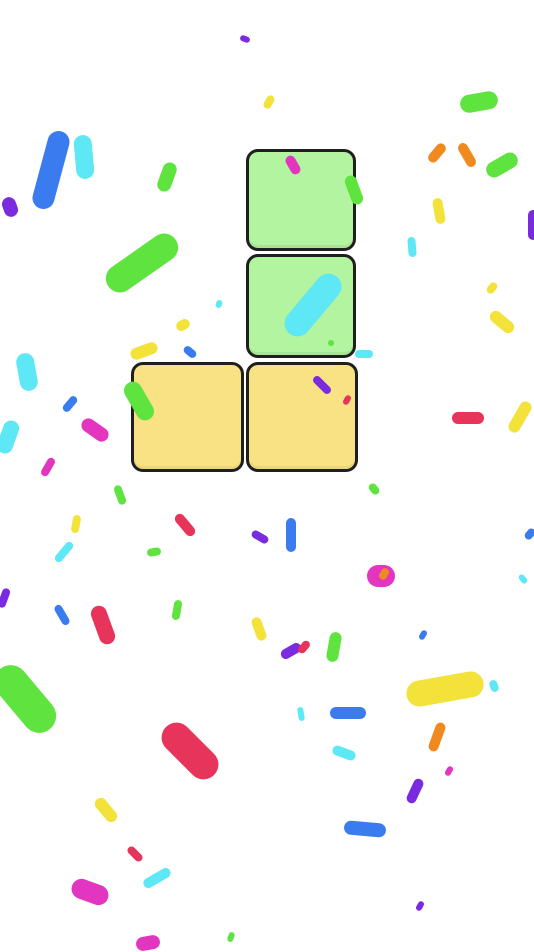  Describe the element at coordinates (302, 417) in the screenshot. I see `block-tile-yellow-right` at that location.